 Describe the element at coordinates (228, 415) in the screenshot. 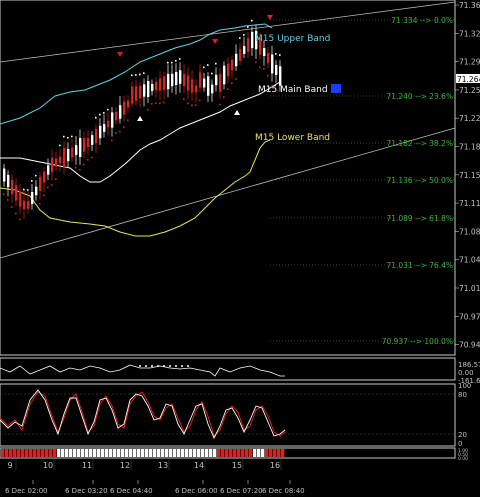

I see `stochastic-panel` at that location.